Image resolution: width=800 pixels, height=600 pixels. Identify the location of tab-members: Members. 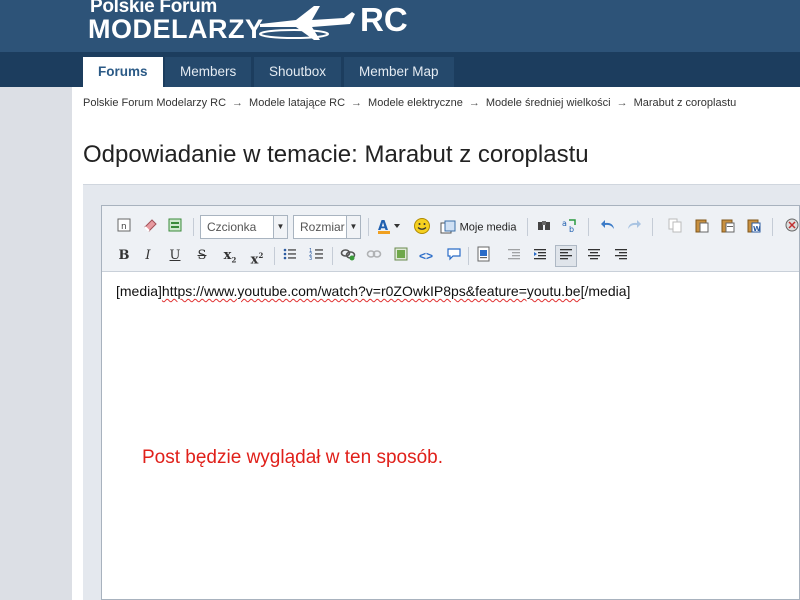
(208, 72).